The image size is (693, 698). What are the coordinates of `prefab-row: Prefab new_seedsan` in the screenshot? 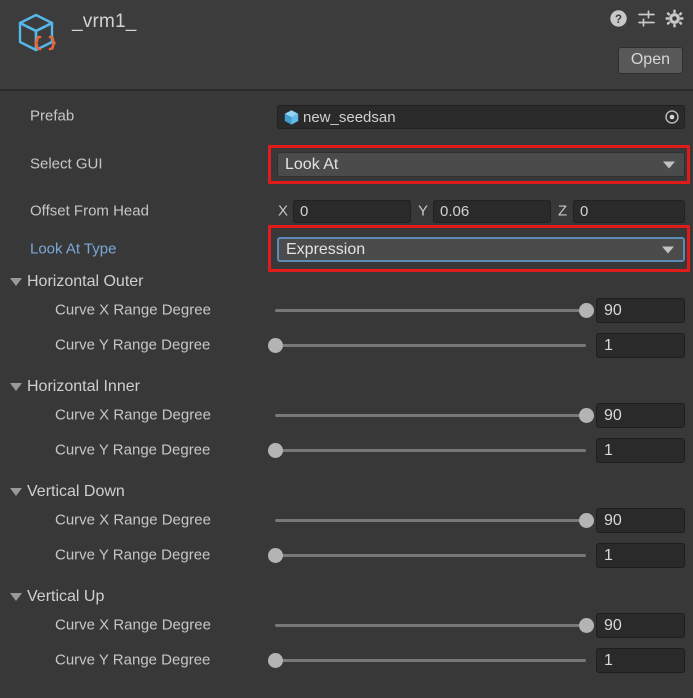 It's located at (346, 116).